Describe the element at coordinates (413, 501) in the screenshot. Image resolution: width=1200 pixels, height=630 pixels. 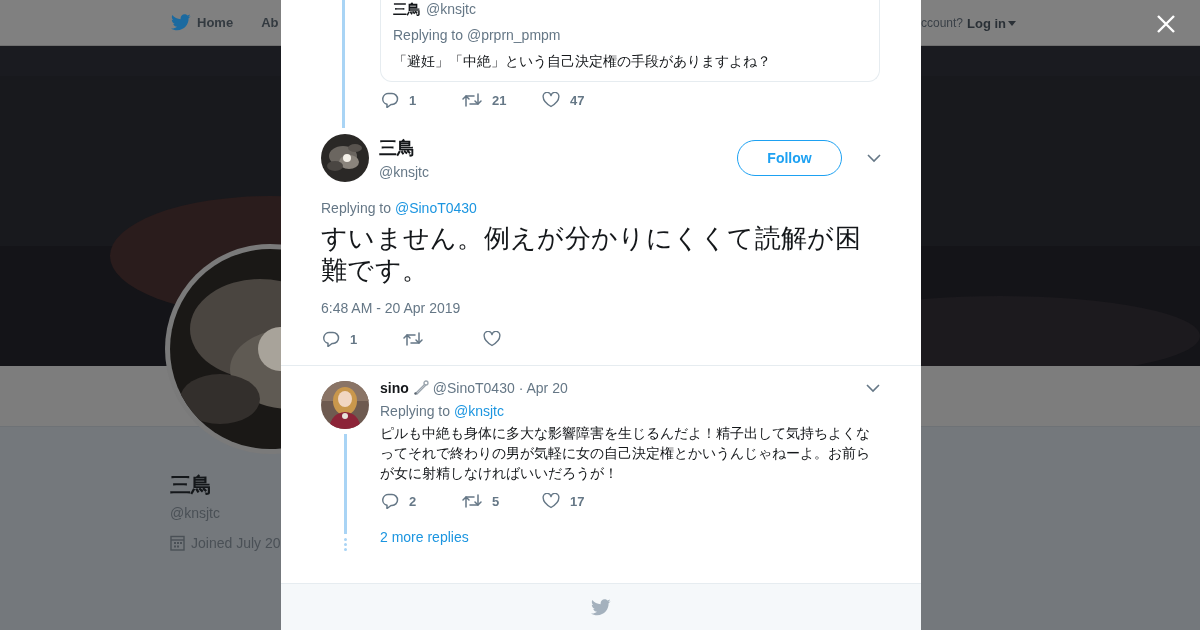
I see `action-count: 2` at that location.